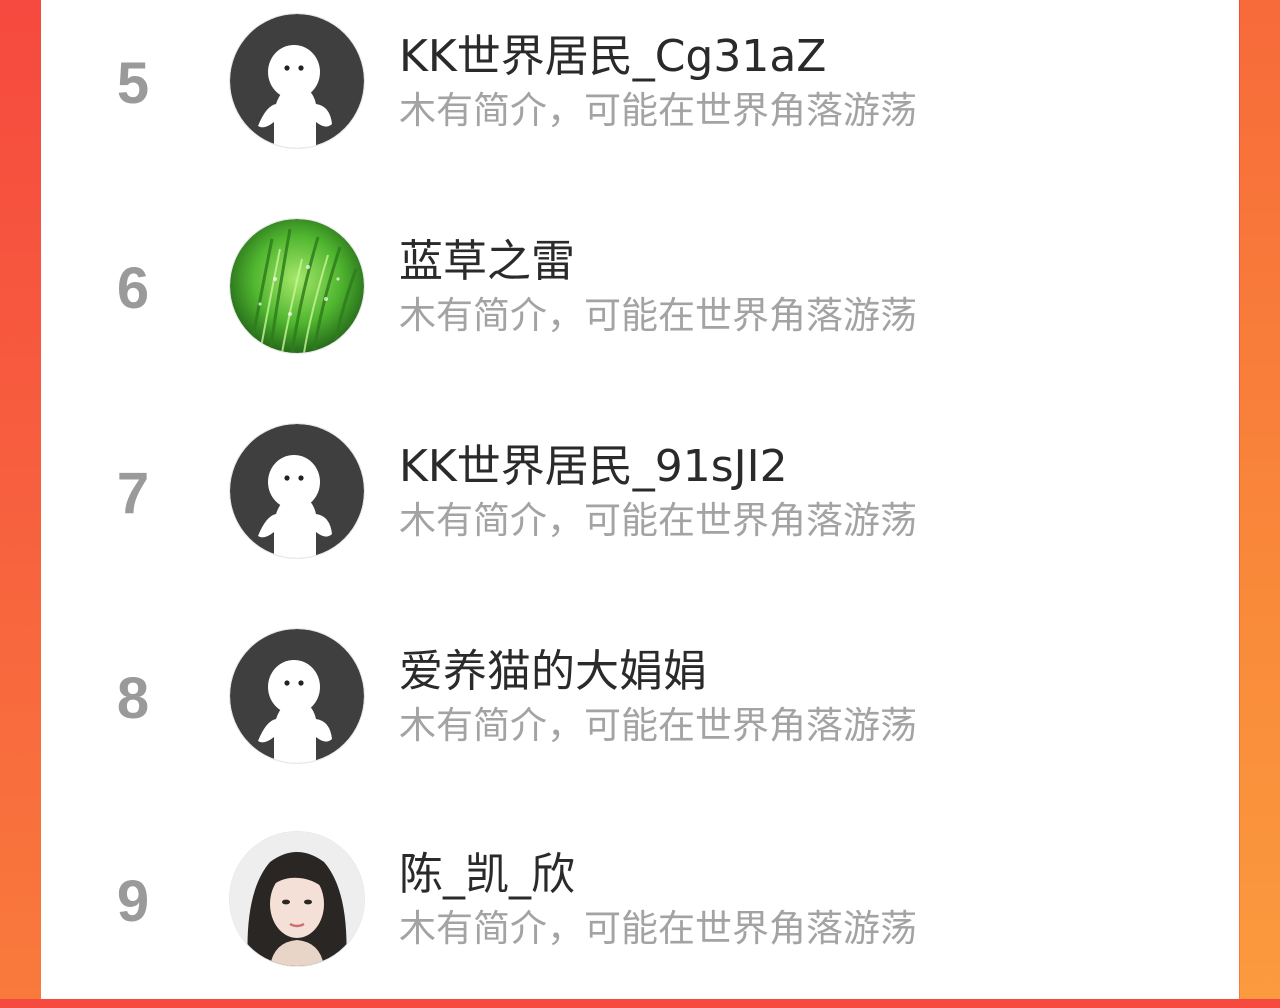 The width and height of the screenshot is (1280, 1008). I want to click on background-gradient-edge, so click(1260, 499).